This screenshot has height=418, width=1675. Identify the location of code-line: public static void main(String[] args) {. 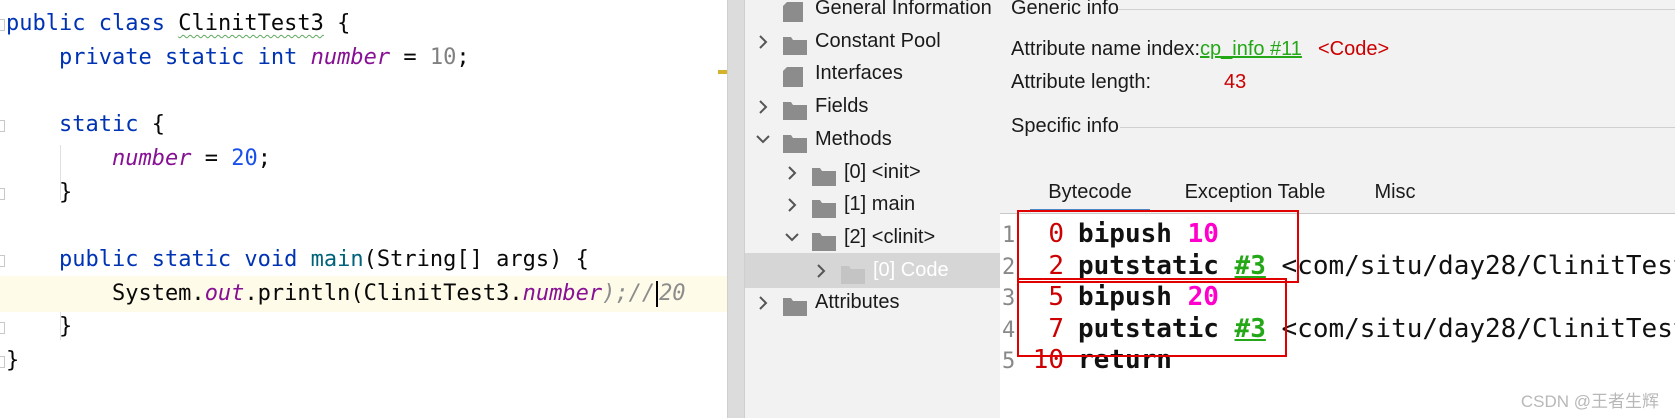
(363, 260).